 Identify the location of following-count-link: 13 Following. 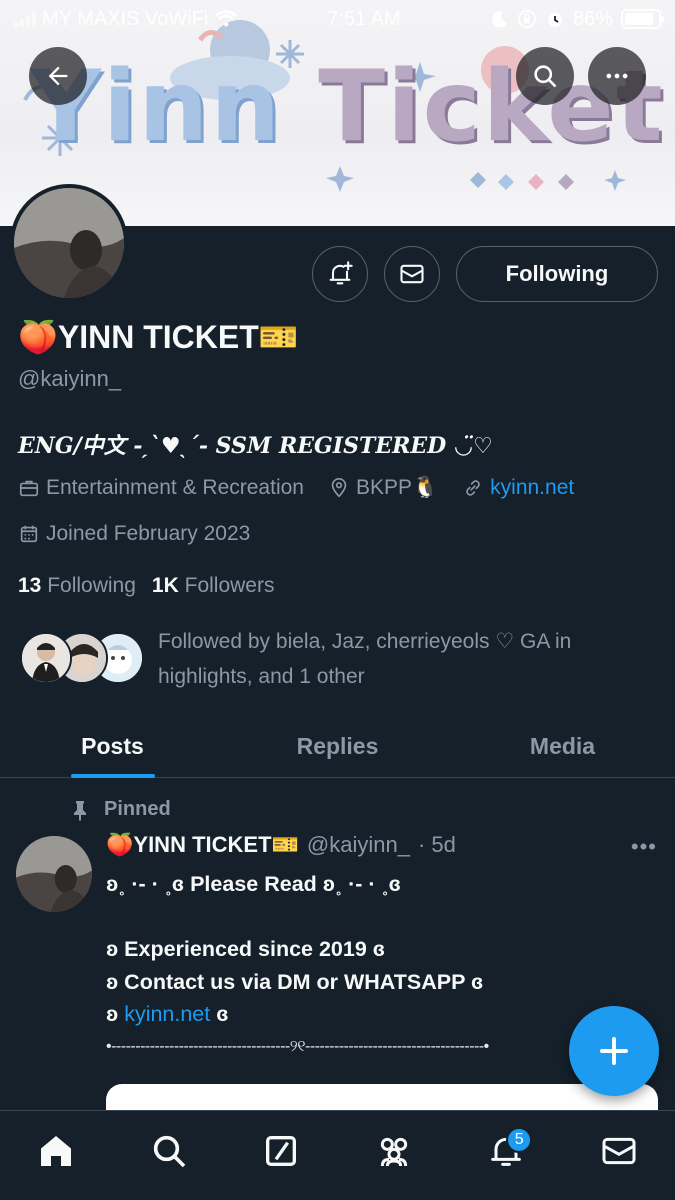
(77, 586).